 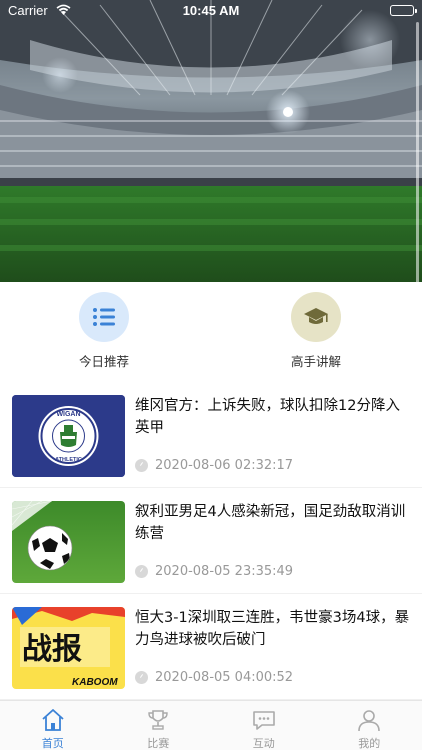 I want to click on tab-home: 首页, so click(x=53, y=725).